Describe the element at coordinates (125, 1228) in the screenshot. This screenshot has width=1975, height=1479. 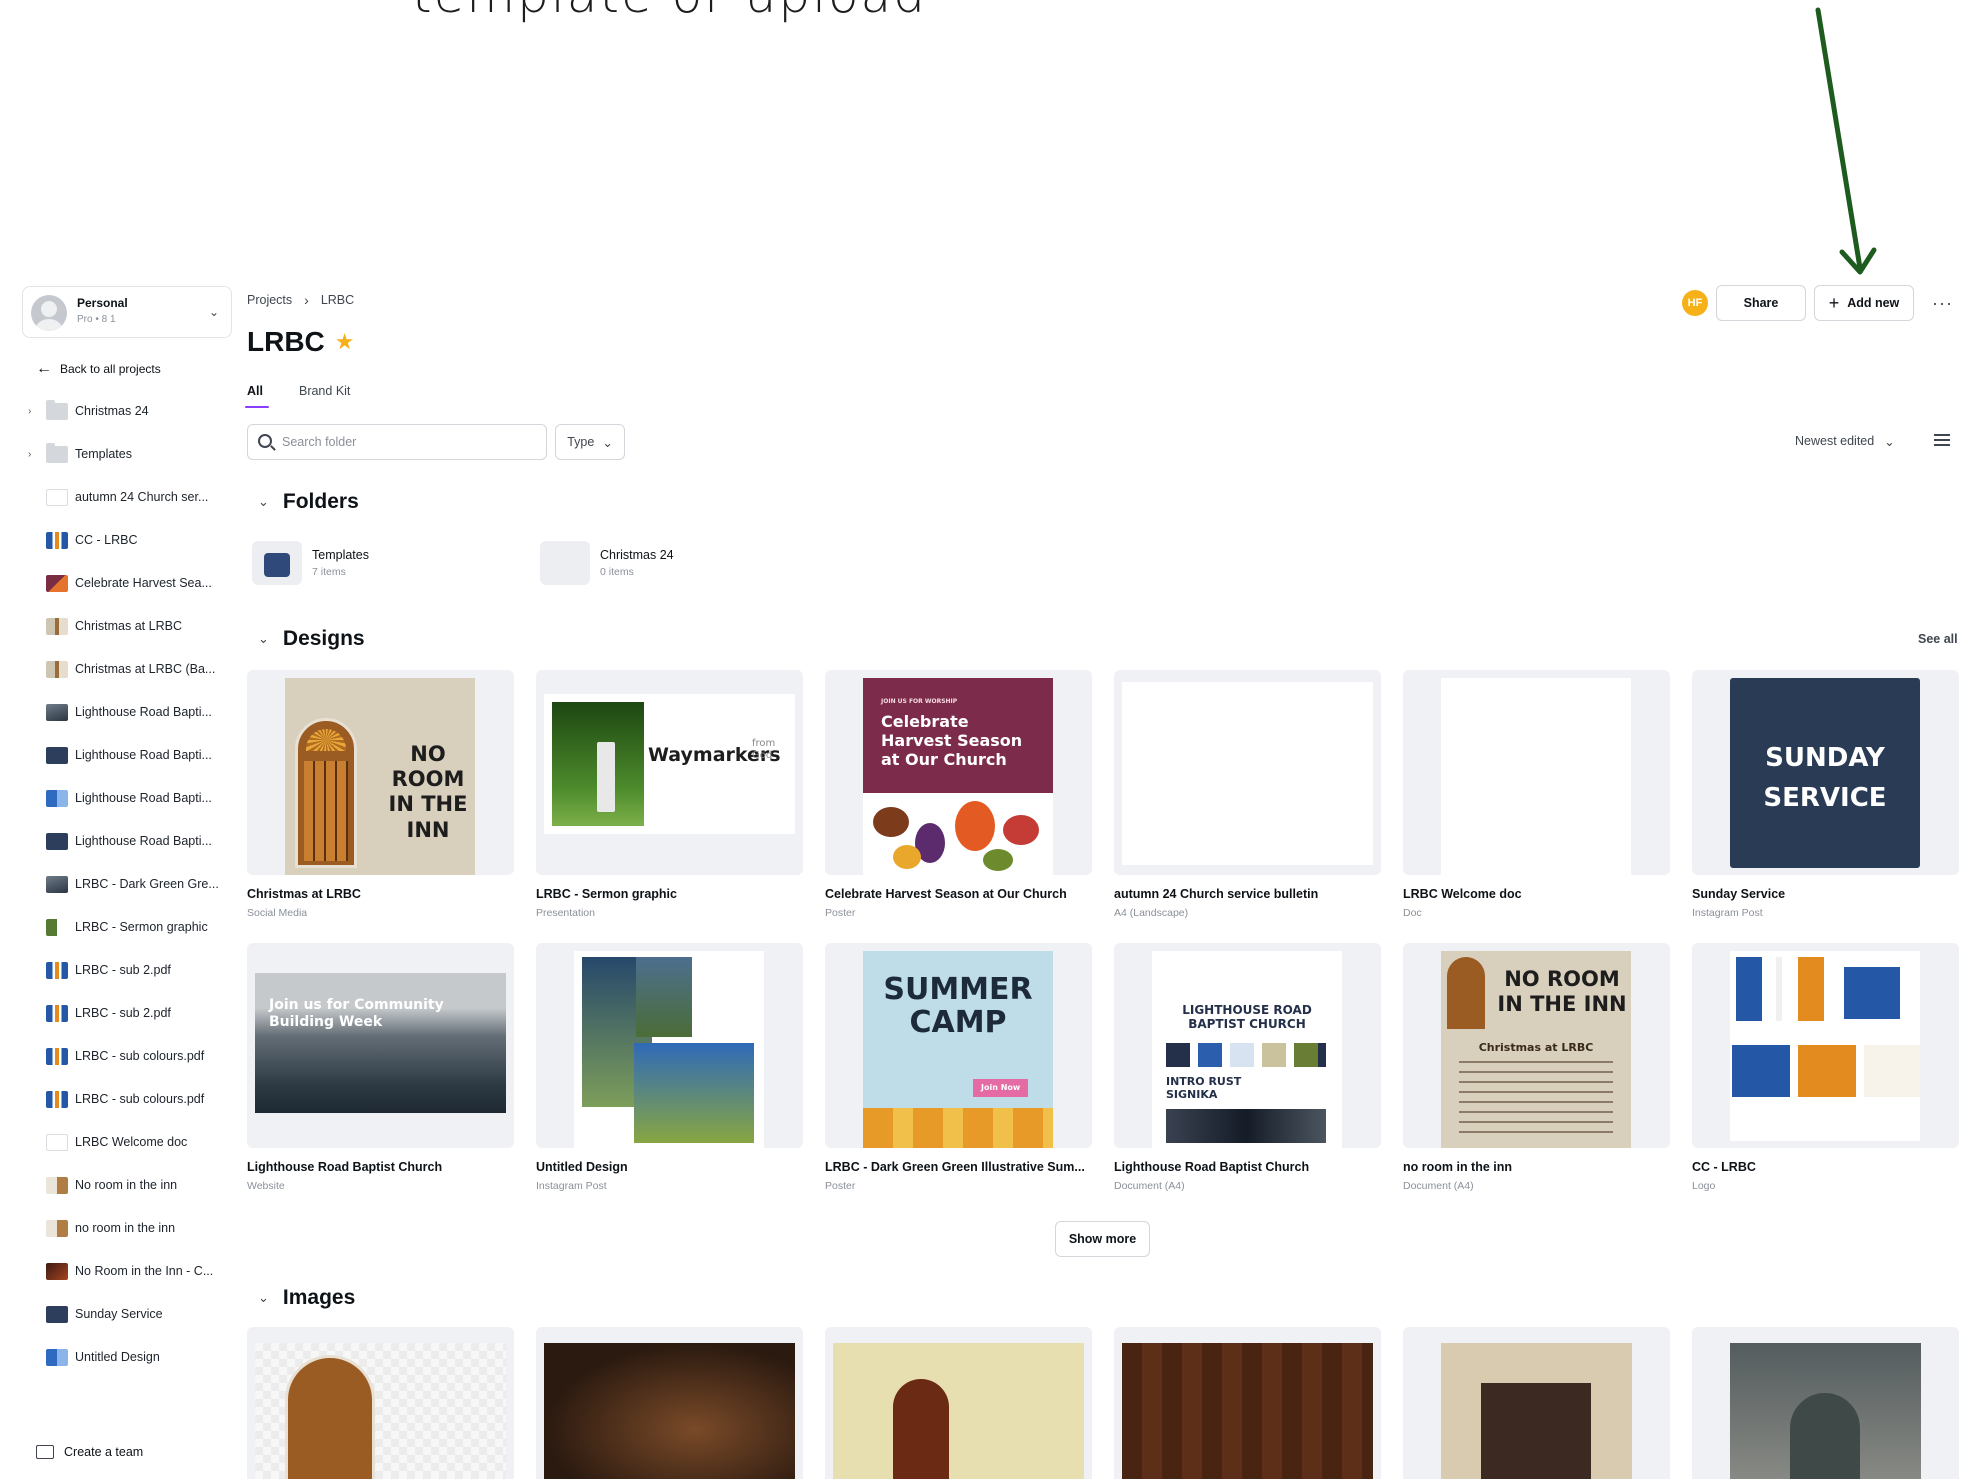
I see `sidebar-item-label: no room in the inn` at that location.